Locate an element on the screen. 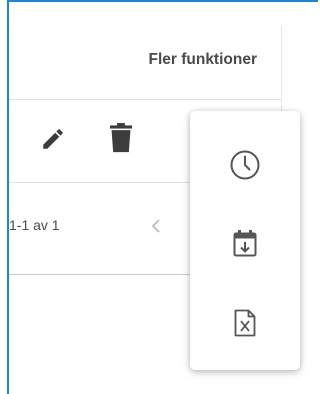 The width and height of the screenshot is (320, 394). calendar-download-icon is located at coordinates (245, 243).